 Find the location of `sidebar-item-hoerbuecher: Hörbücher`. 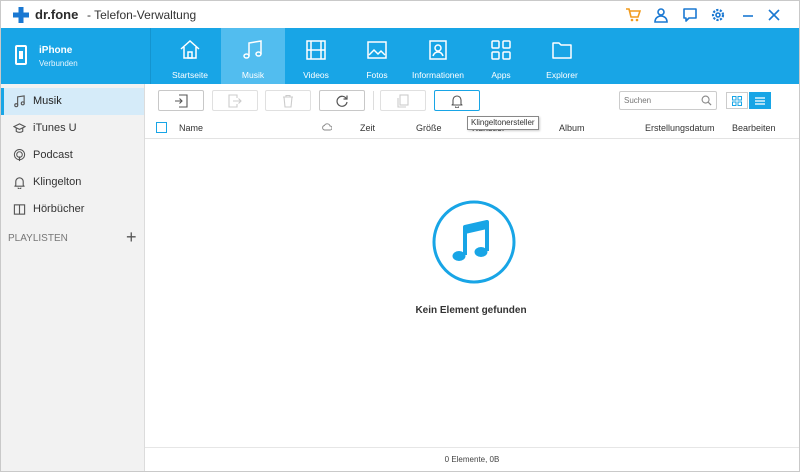

sidebar-item-hoerbuecher: Hörbücher is located at coordinates (72, 209).